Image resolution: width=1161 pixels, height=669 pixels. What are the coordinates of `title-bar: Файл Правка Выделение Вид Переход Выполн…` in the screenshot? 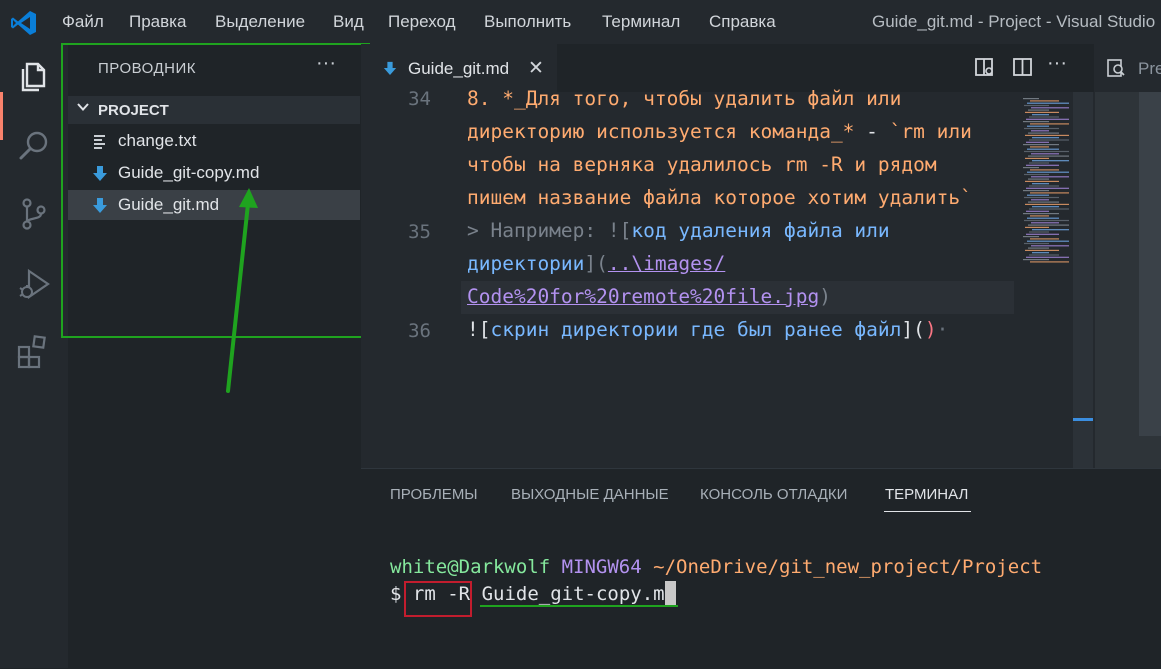 It's located at (580, 22).